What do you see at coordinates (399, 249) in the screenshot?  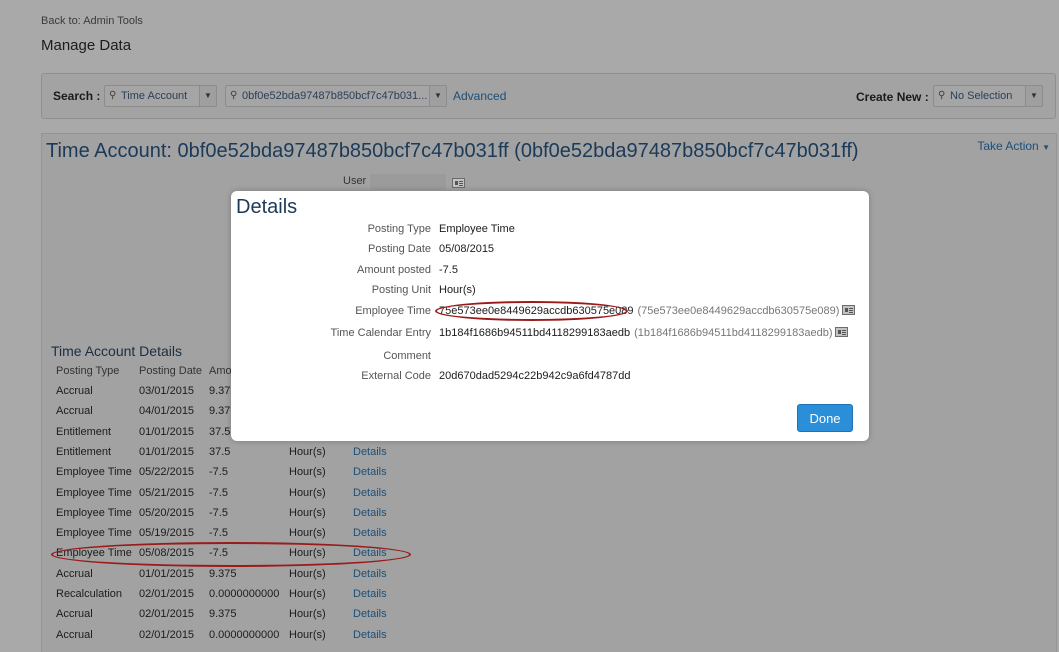 I see `detail-label: Posting Date` at bounding box center [399, 249].